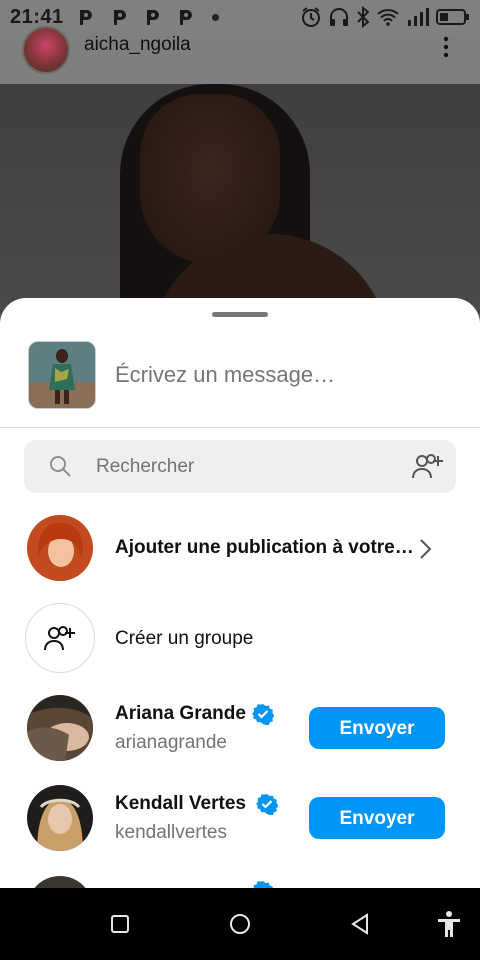 This screenshot has height=960, width=480. Describe the element at coordinates (215, 17) in the screenshot. I see `dot-icon` at that location.